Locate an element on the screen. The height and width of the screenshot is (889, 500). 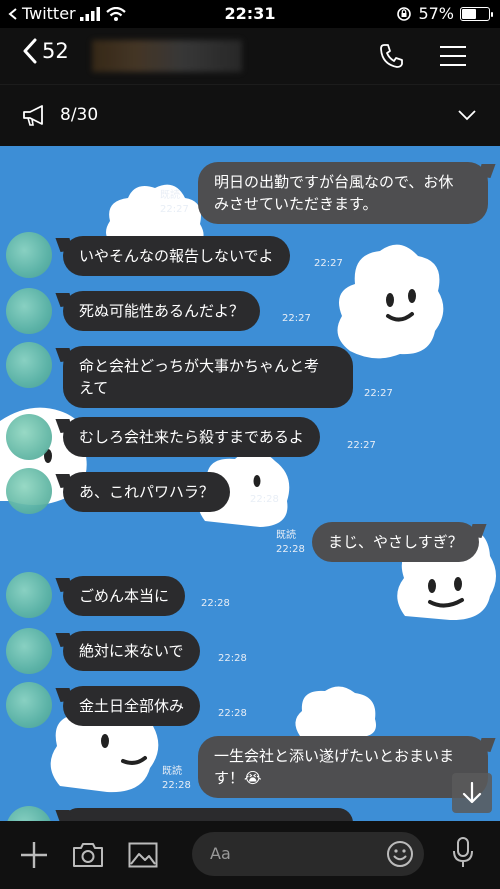
battery-icon is located at coordinates (476, 13).